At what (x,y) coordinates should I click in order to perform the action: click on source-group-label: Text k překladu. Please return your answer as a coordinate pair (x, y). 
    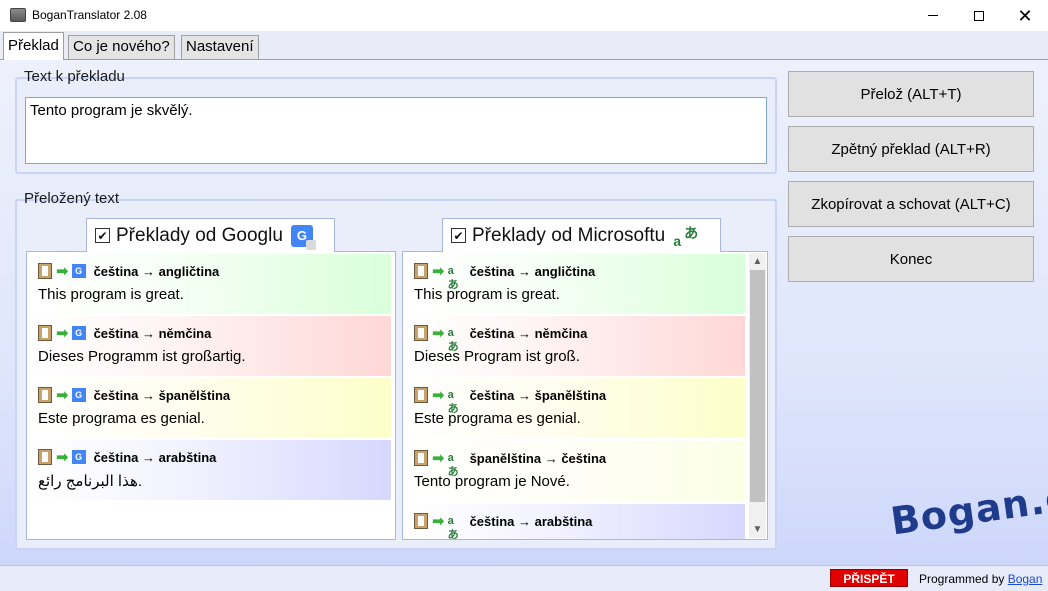
    Looking at the image, I should click on (74, 76).